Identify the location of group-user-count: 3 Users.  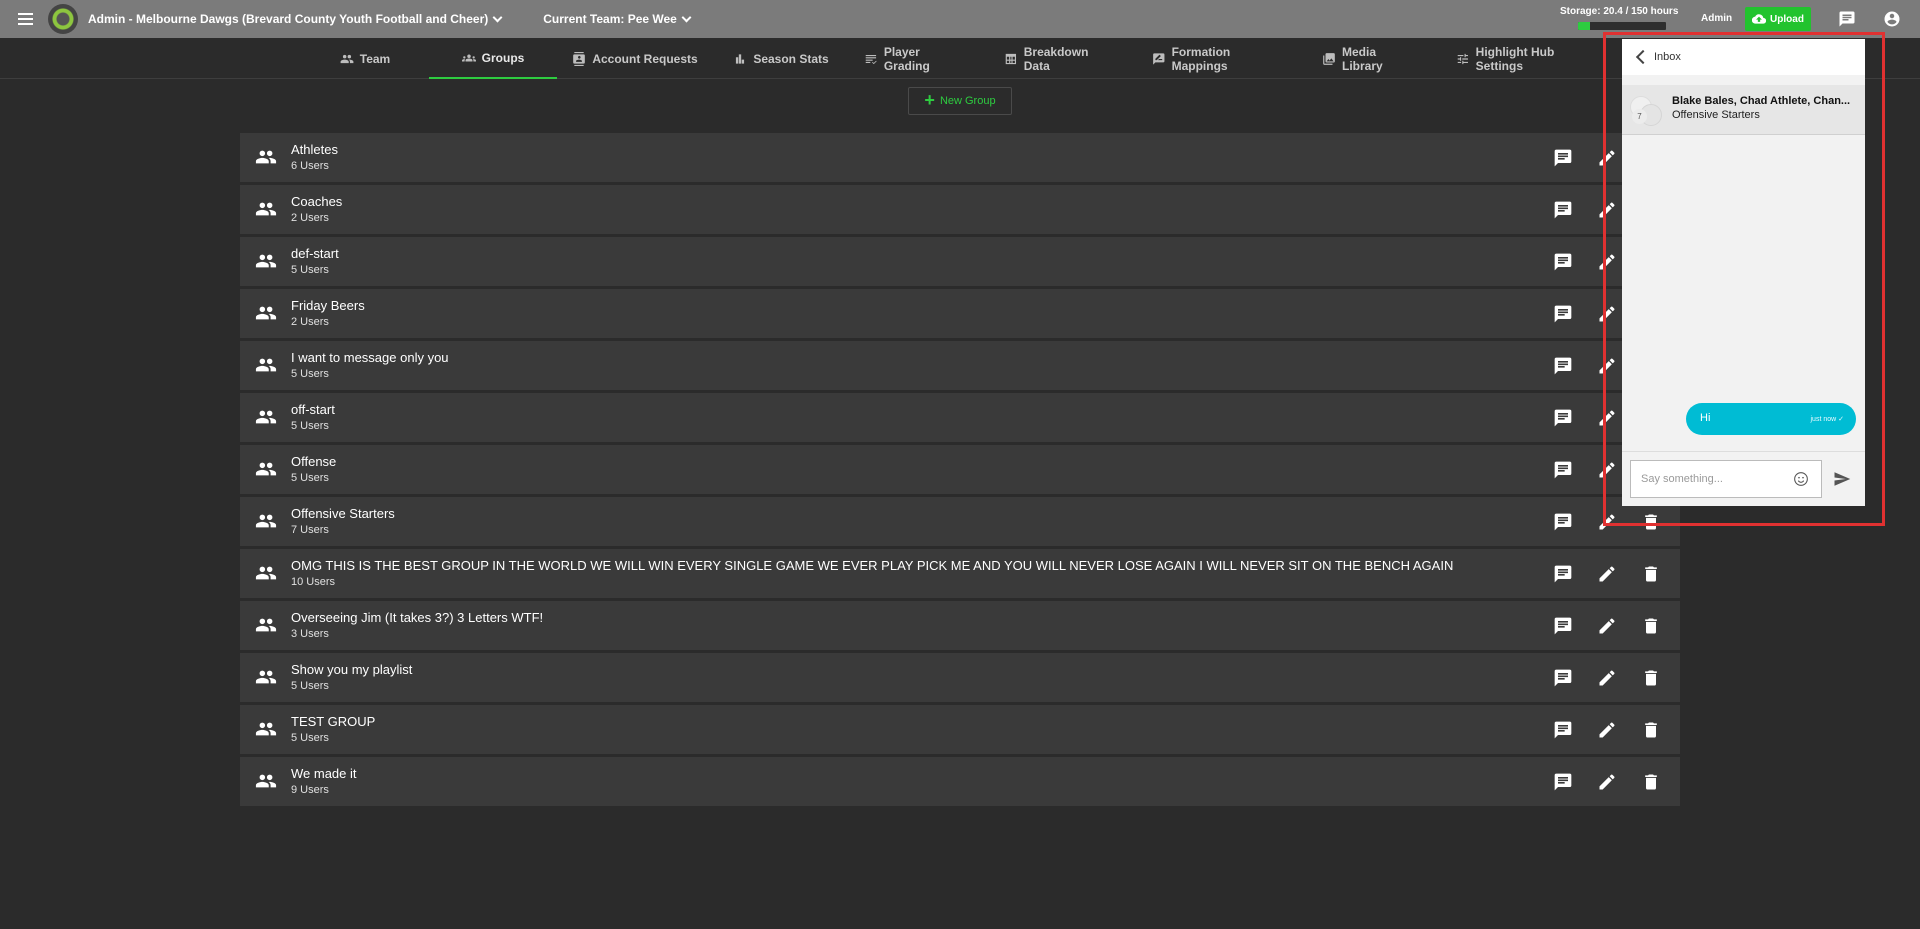
(310, 634).